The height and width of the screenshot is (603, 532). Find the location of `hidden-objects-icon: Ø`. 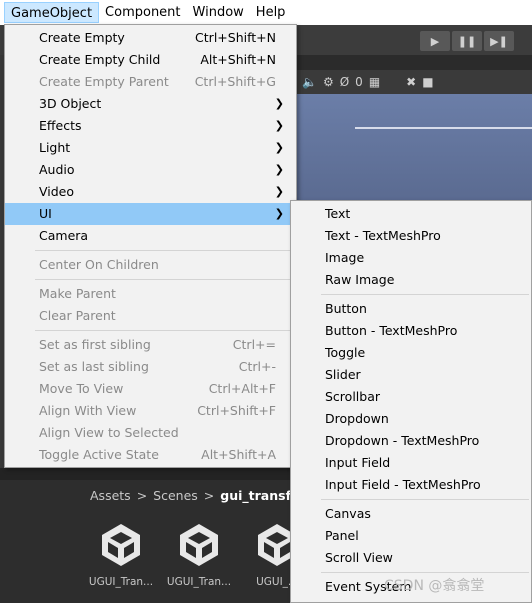

hidden-objects-icon: Ø is located at coordinates (344, 82).